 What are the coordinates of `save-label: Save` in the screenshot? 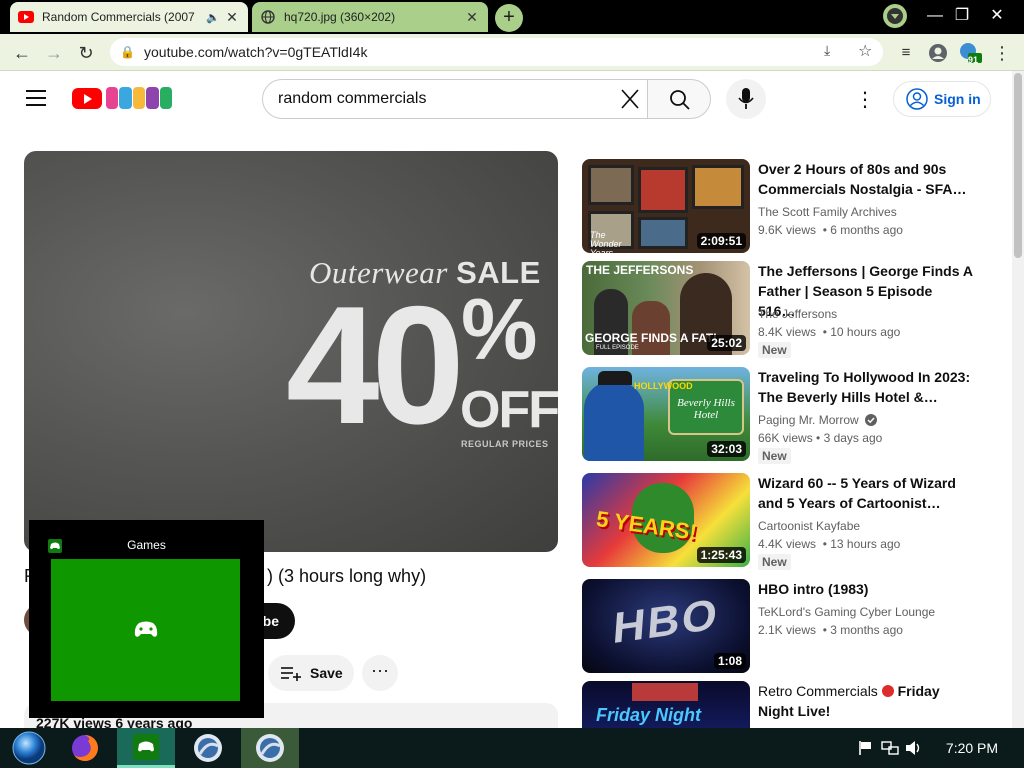 It's located at (326, 673).